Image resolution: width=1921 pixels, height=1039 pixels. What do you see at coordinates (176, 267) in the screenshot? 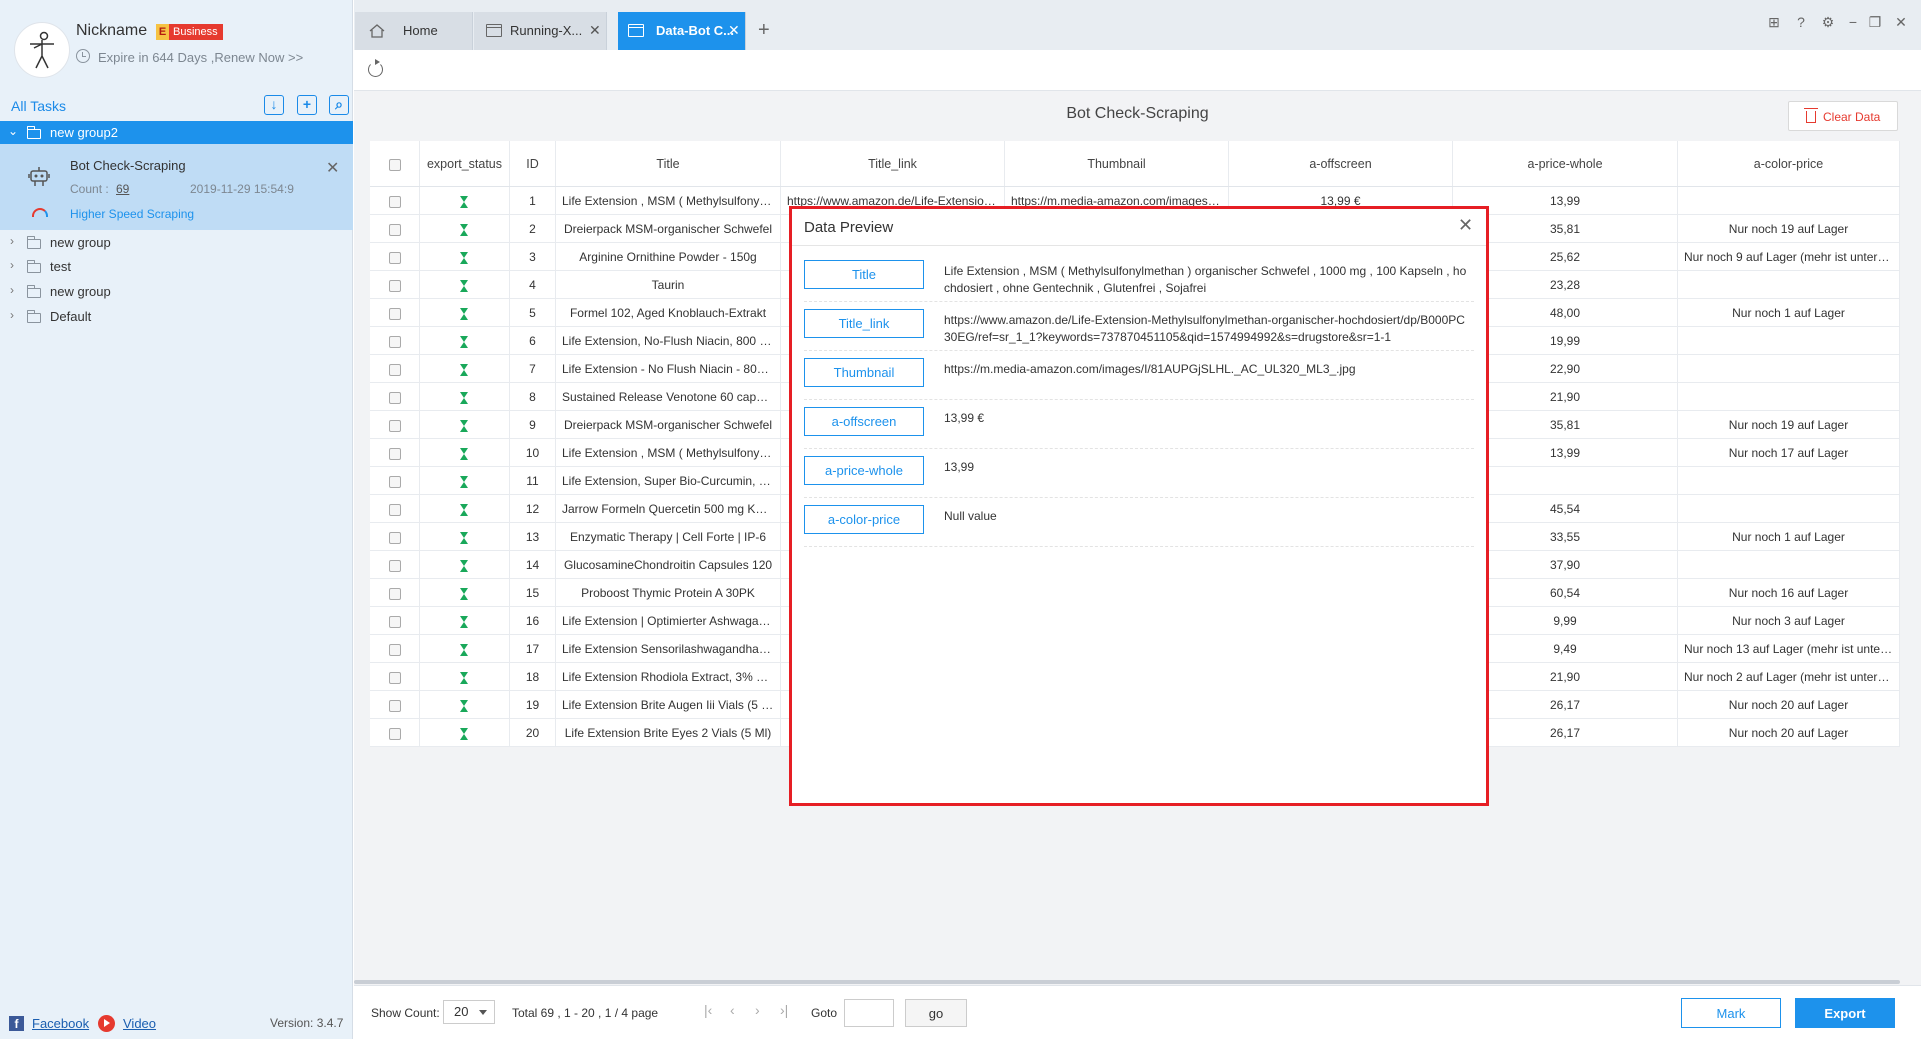
I see `group-item-test: › test` at bounding box center [176, 267].